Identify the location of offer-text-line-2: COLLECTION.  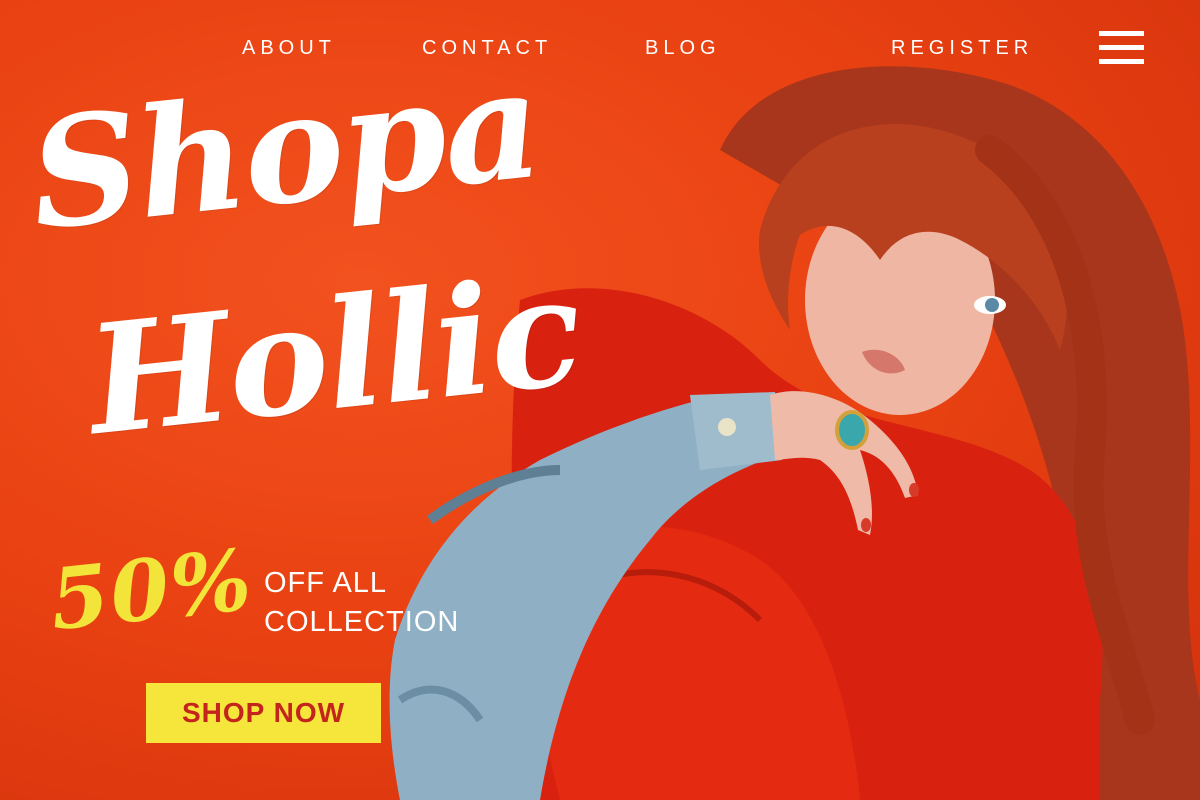
(362, 622).